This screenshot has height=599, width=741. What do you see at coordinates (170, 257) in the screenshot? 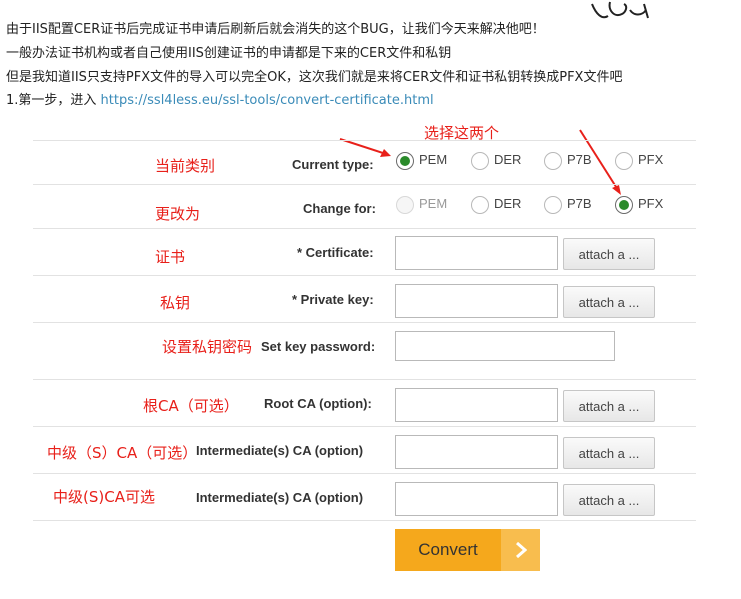
I see `annotation-certificate: 证书` at bounding box center [170, 257].